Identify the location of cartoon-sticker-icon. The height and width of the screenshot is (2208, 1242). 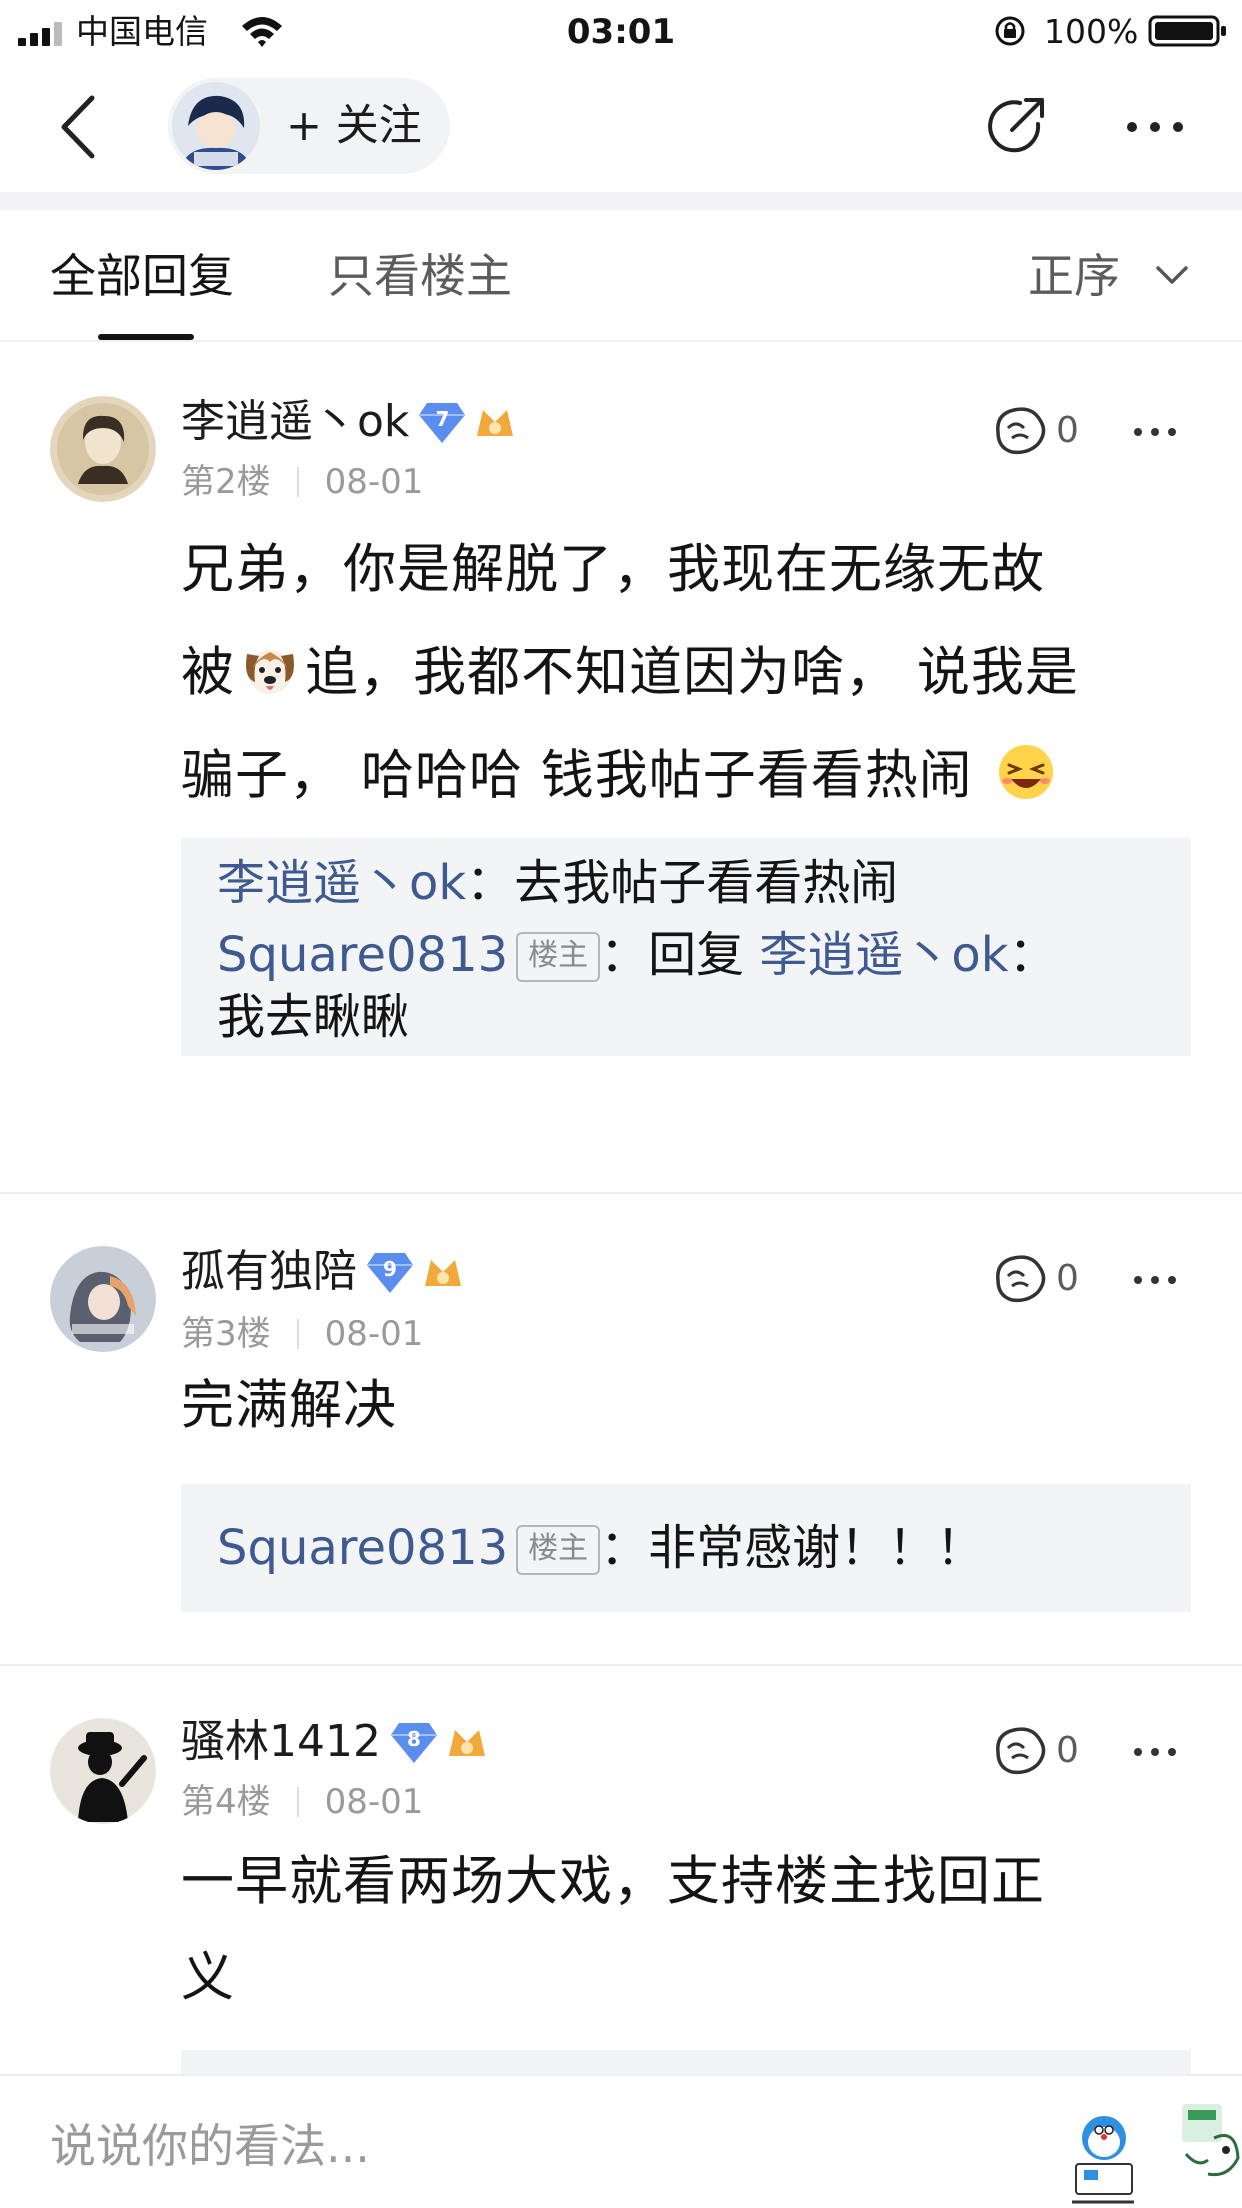
(1210, 2143).